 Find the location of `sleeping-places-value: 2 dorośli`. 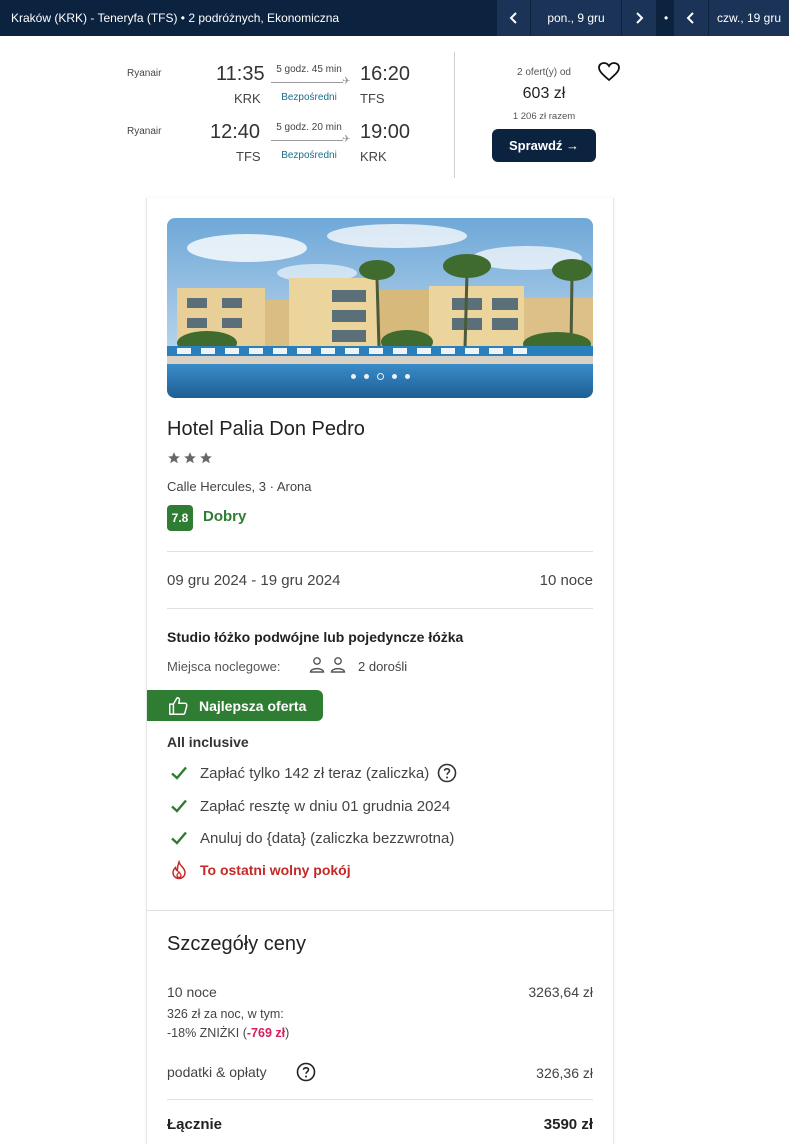

sleeping-places-value: 2 dorośli is located at coordinates (383, 666).